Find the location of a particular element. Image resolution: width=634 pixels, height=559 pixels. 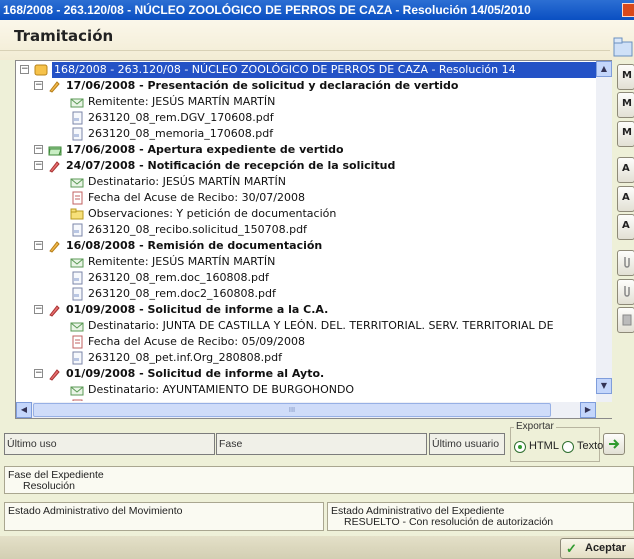

tree-leaf-label: Fecha del Acuse de Recibo: 04/09/2008 is located at coordinates (196, 399).